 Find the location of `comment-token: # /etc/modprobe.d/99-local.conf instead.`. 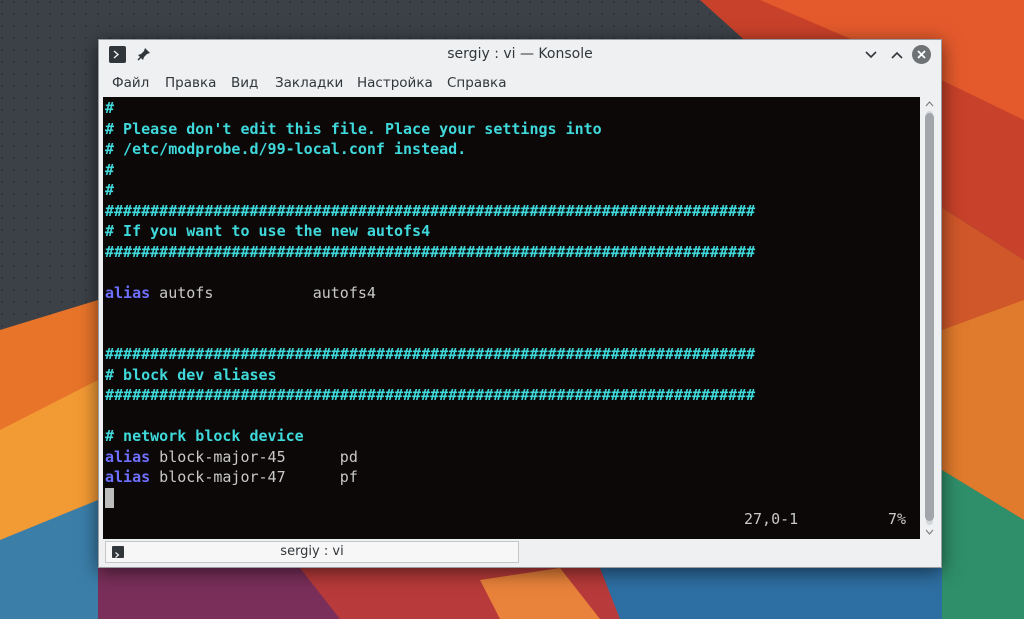

comment-token: # /etc/modprobe.d/99-local.conf instead. is located at coordinates (286, 149).